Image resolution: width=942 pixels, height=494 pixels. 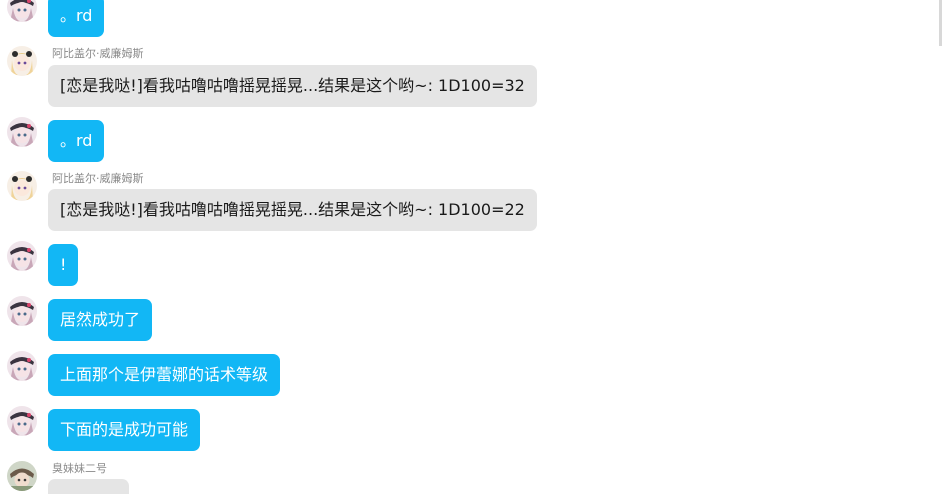 What do you see at coordinates (63, 265) in the screenshot?
I see `message-bubble: !` at bounding box center [63, 265].